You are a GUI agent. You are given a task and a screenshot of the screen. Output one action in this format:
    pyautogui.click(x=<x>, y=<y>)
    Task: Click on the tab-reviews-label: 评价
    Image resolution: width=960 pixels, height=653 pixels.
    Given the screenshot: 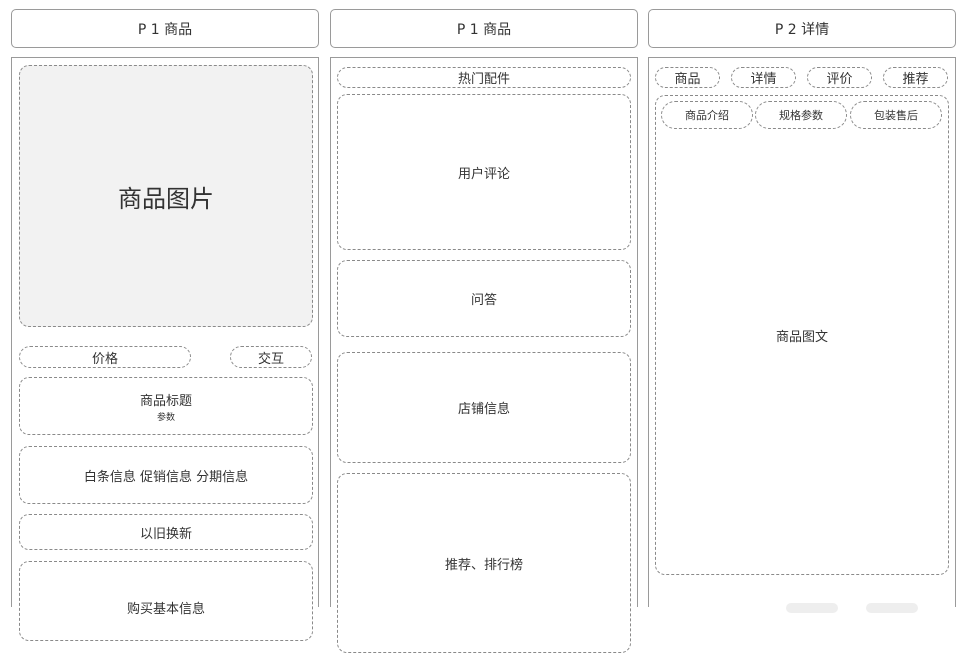 What is the action you would take?
    pyautogui.click(x=839, y=79)
    